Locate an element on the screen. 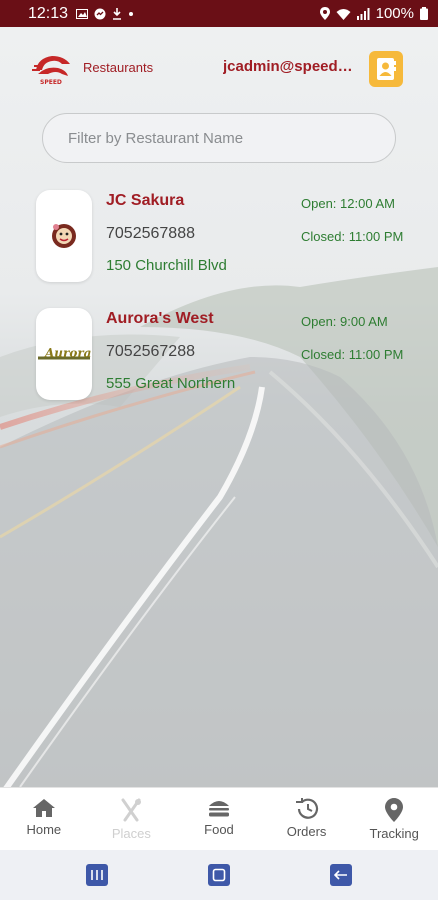  restaurant-open-time: Open: 12:00 AM is located at coordinates (348, 203).